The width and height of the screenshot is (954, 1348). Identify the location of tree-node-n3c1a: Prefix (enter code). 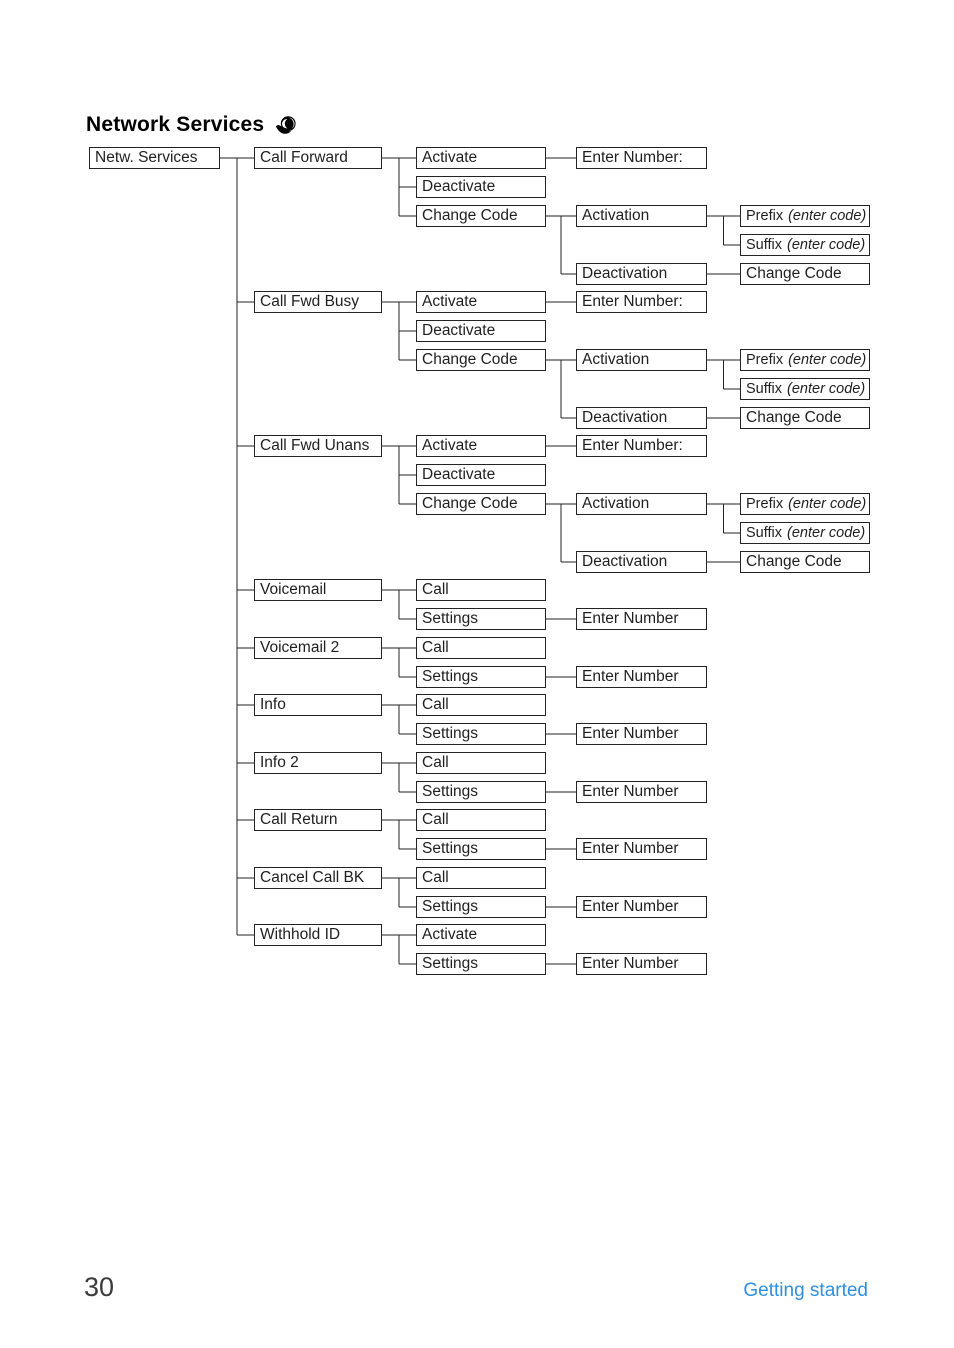
(805, 504).